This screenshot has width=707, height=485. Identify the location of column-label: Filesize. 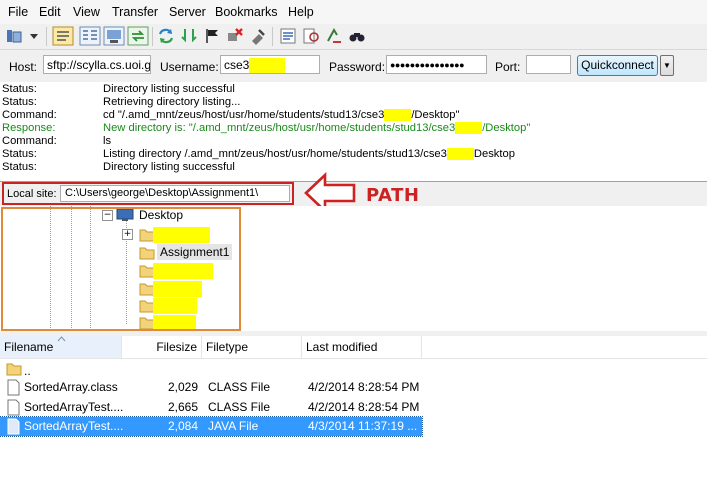
(176, 347).